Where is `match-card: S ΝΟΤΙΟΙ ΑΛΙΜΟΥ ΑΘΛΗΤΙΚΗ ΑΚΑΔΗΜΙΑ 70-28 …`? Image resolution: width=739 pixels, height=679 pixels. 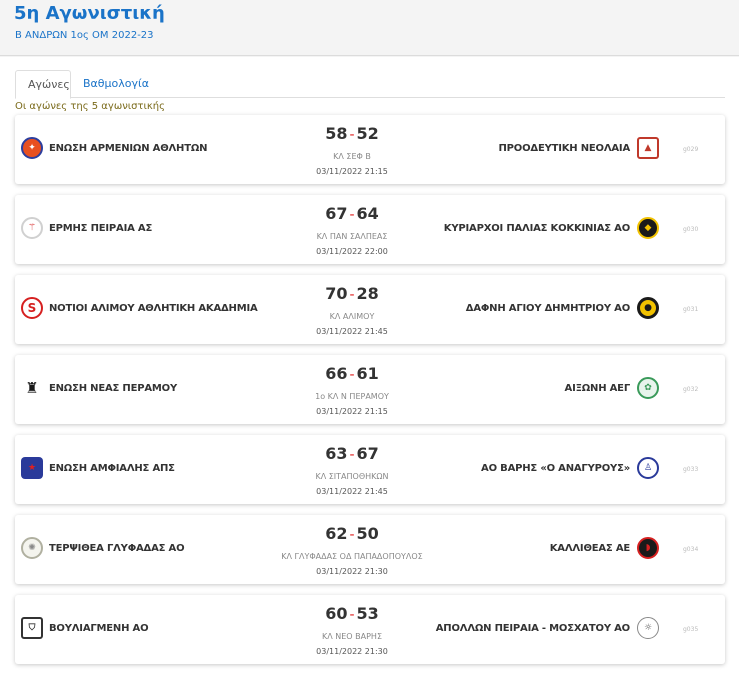 match-card: S ΝΟΤΙΟΙ ΑΛΙΜΟΥ ΑΘΛΗΤΙΚΗ ΑΚΑΔΗΜΙΑ 70-28 … is located at coordinates (370, 309).